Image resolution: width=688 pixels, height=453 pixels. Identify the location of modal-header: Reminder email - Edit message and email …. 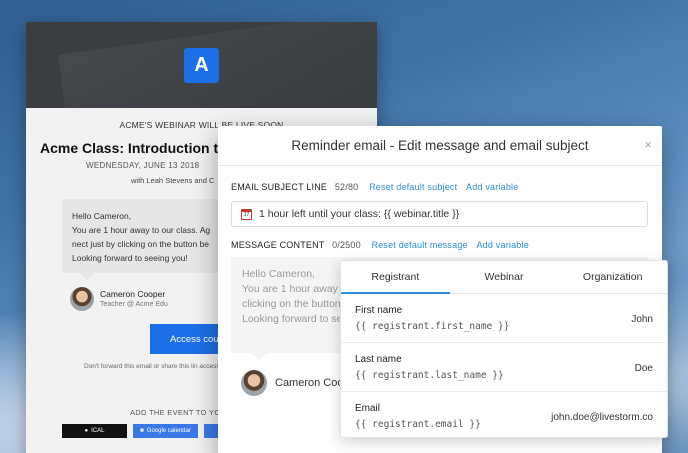
(440, 146).